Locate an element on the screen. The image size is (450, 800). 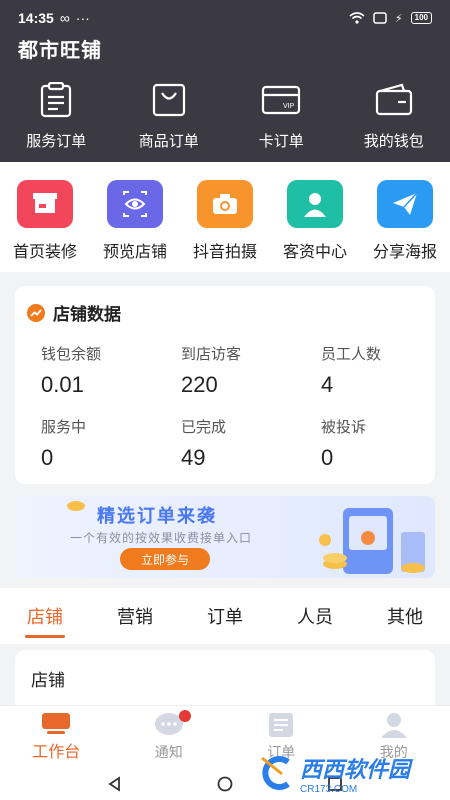
nav-label: 通知 is located at coordinates (168, 751).